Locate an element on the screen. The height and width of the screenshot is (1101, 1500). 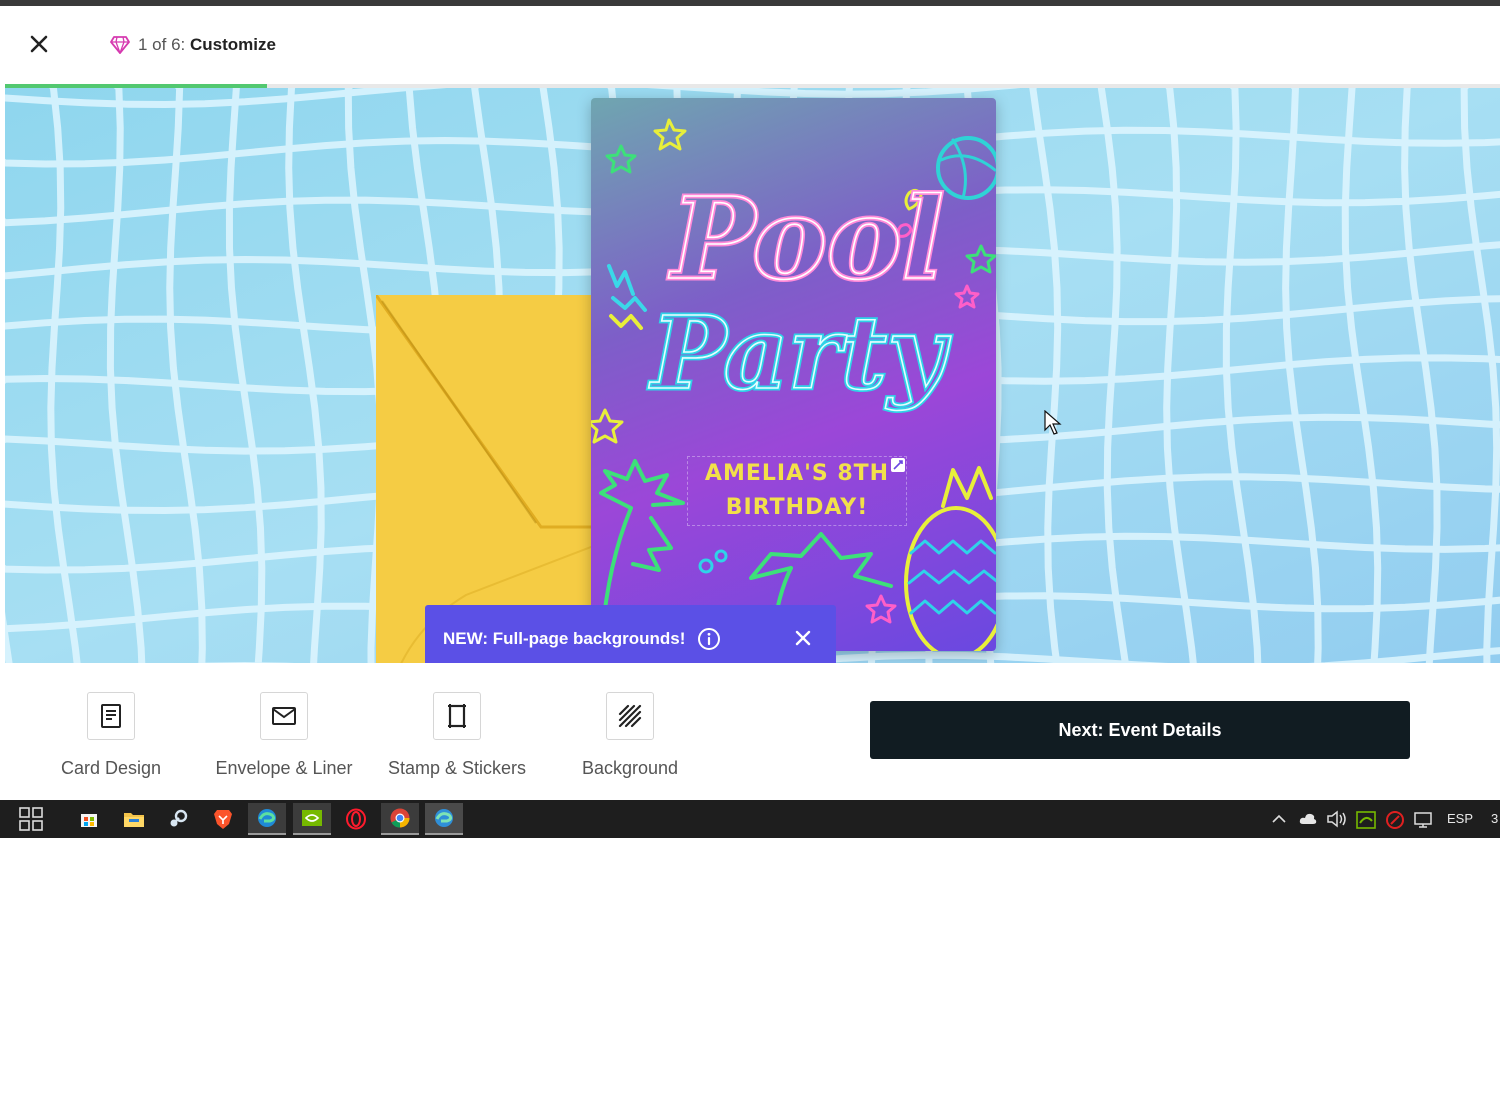
tool-card-design: Card Design is located at coordinates (111, 735).